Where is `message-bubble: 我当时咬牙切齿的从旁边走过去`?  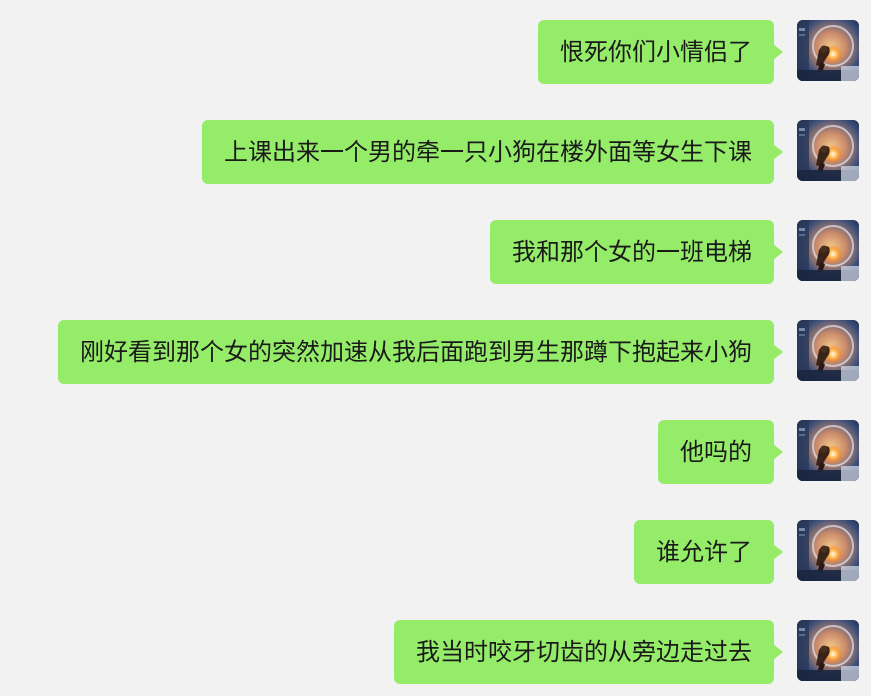 message-bubble: 我当时咬牙切齿的从旁边走过去 is located at coordinates (588, 652).